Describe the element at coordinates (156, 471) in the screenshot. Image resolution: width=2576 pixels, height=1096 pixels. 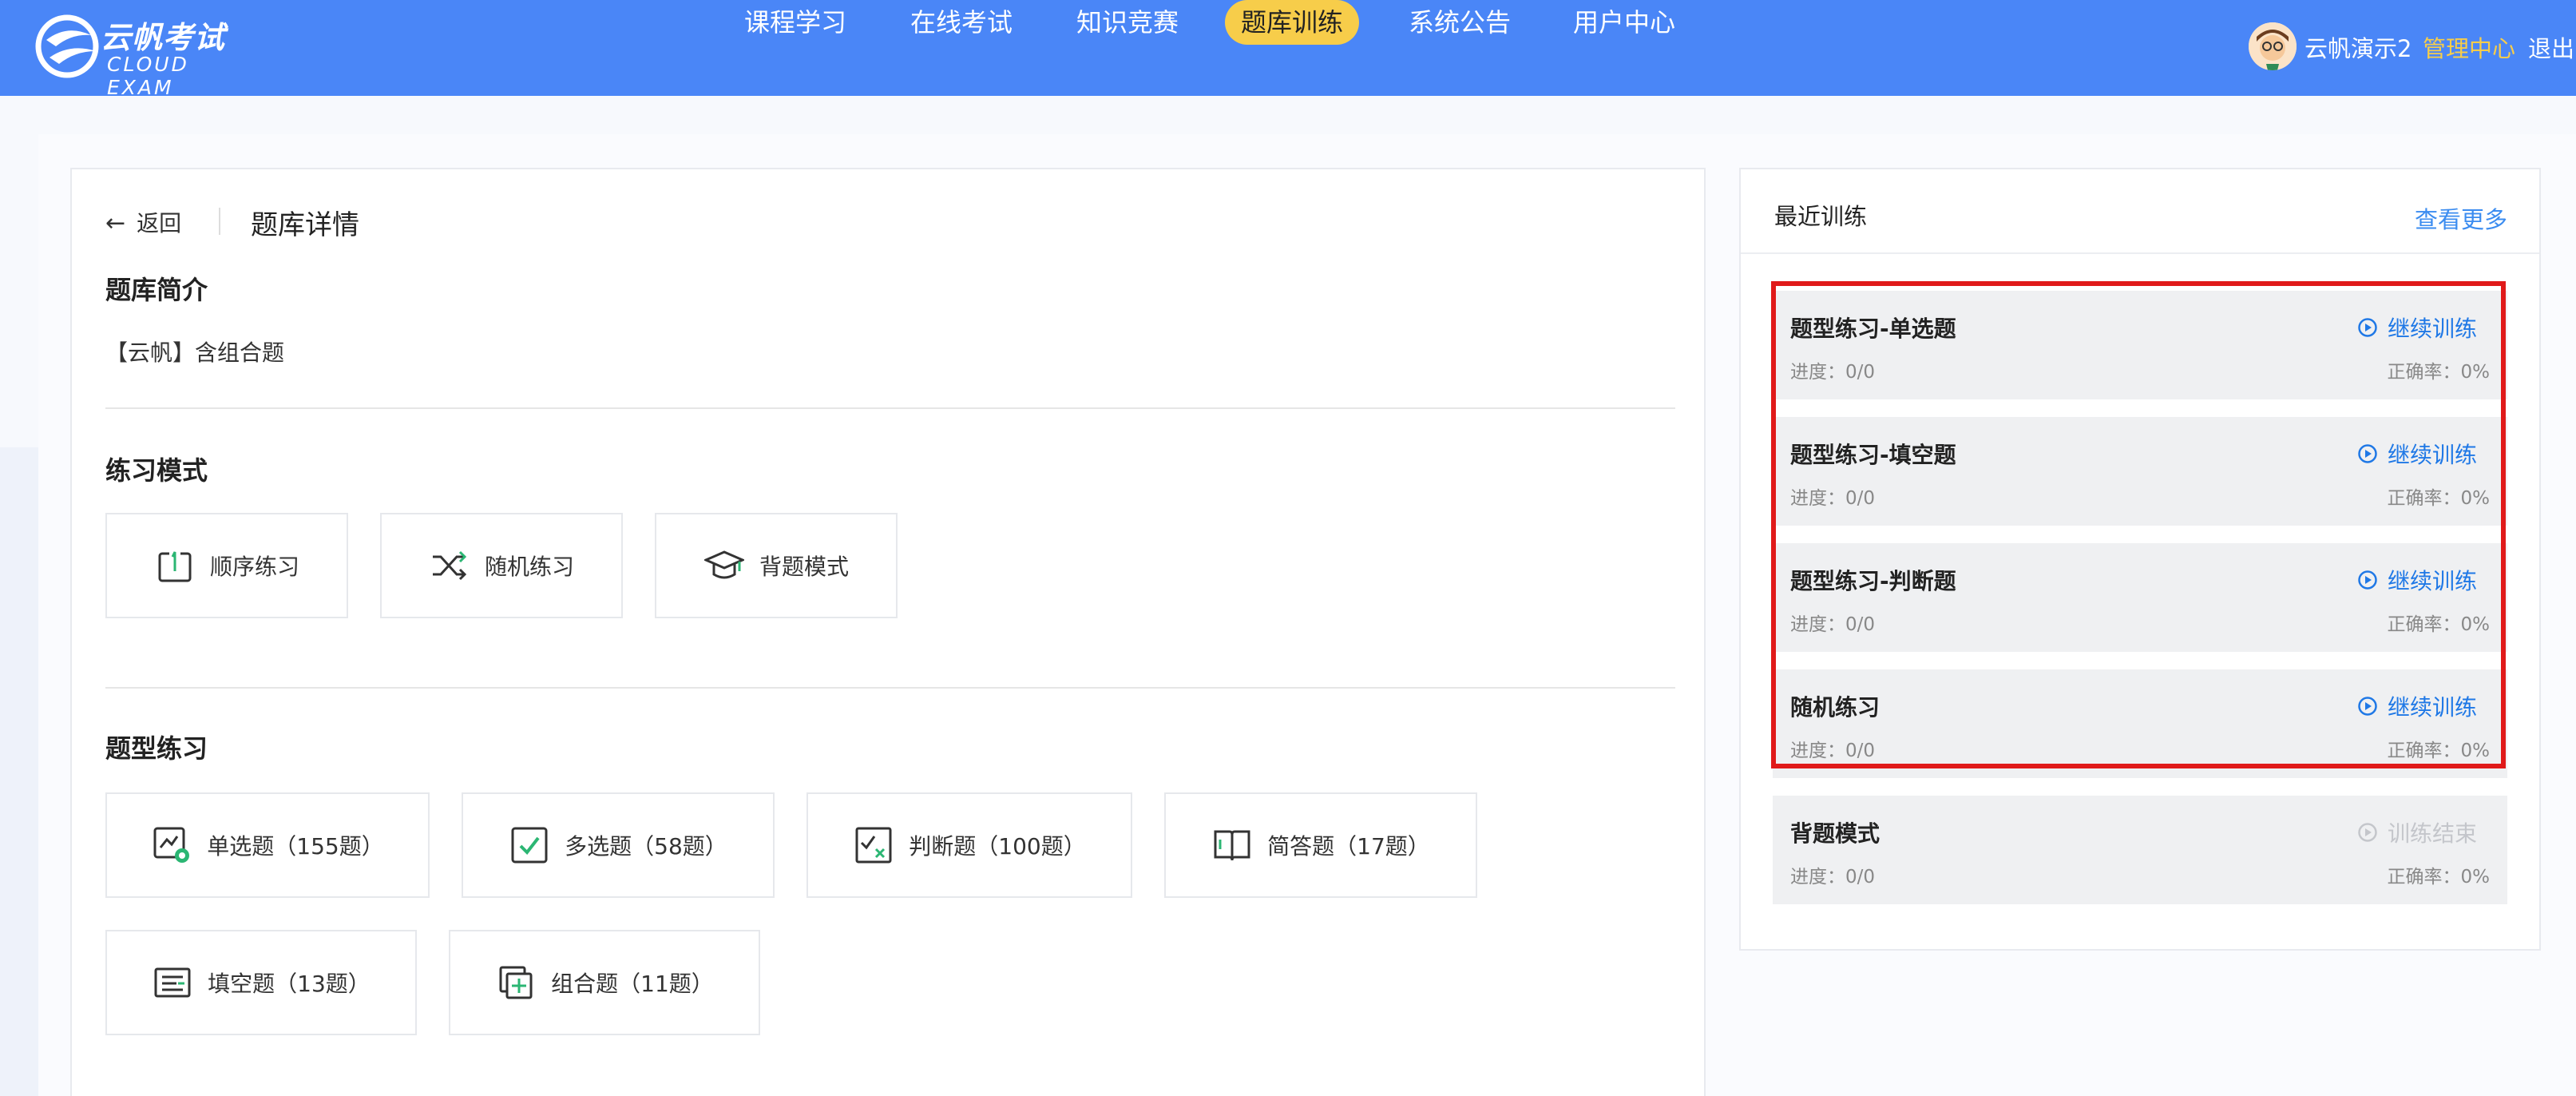
I see `mode-section-title: 练习模式` at that location.